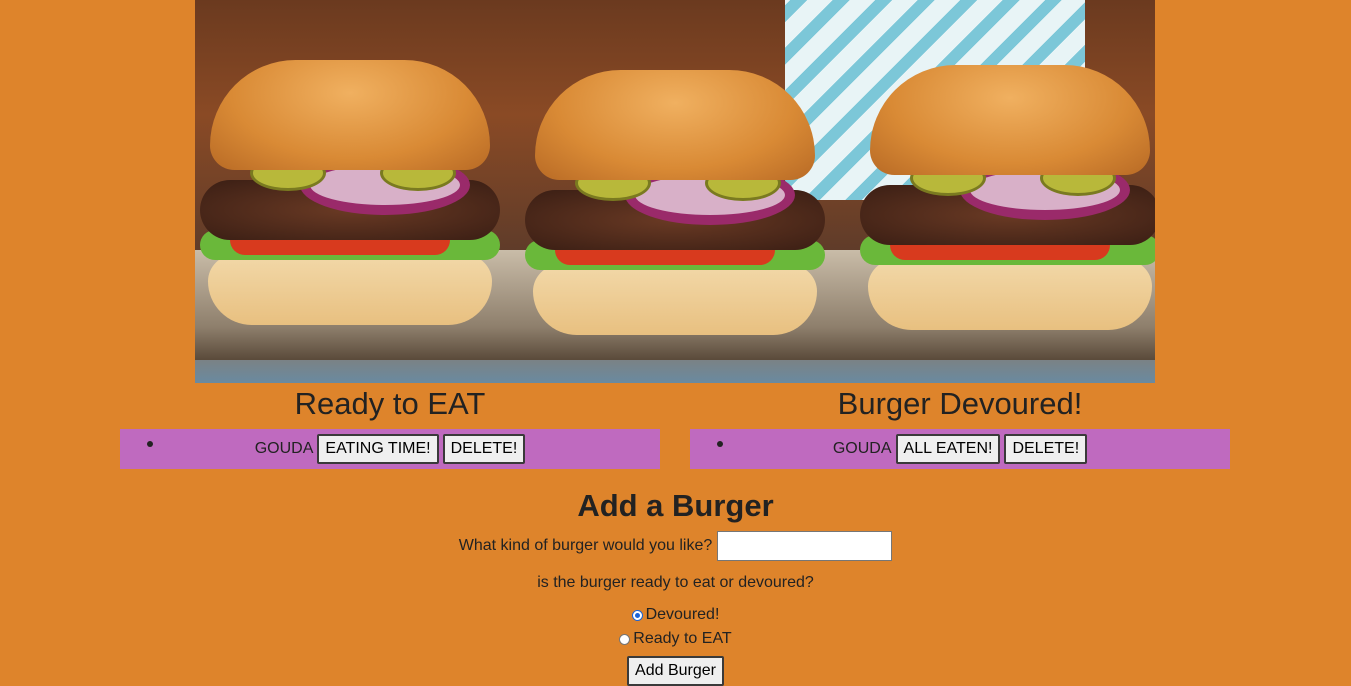 The width and height of the screenshot is (1351, 686). I want to click on devoured-radio, so click(637, 615).